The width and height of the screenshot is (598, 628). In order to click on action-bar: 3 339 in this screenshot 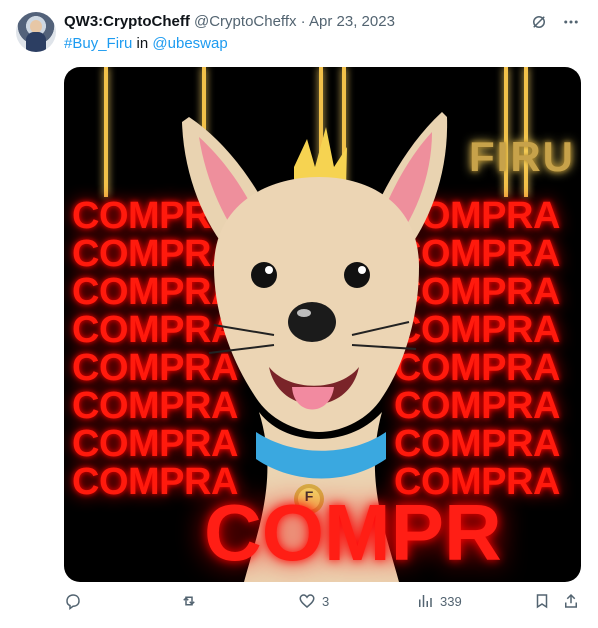, I will do `click(322, 606)`.